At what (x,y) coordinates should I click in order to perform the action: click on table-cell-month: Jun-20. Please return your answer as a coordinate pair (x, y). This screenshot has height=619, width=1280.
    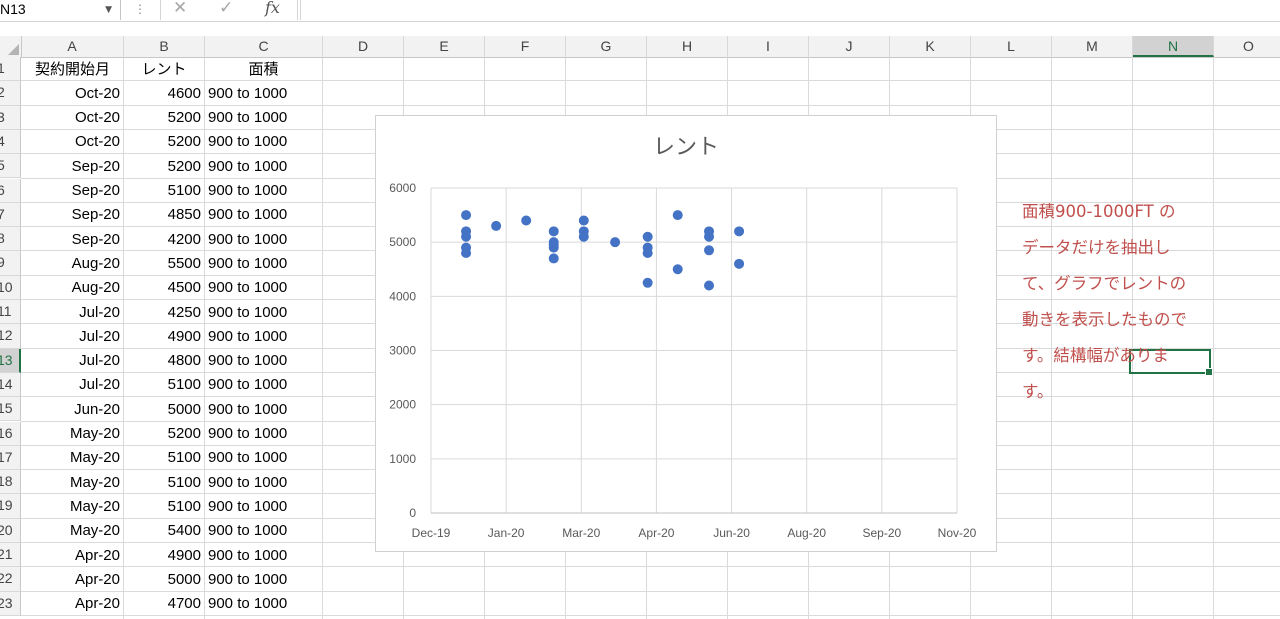
    Looking at the image, I should click on (72, 410).